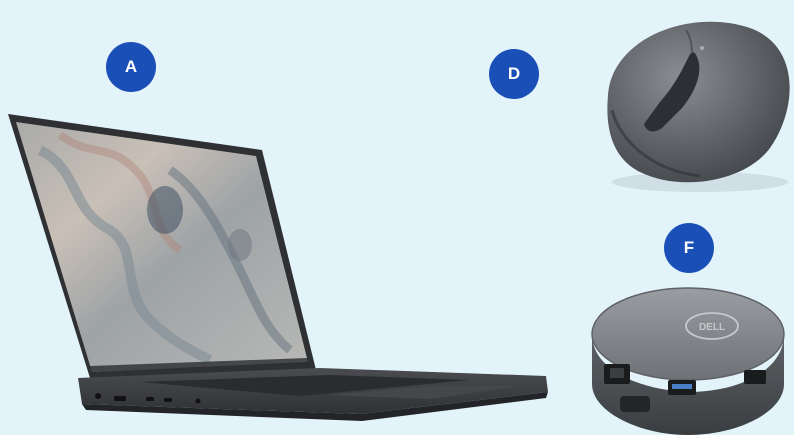 This screenshot has width=794, height=435. What do you see at coordinates (688, 361) in the screenshot?
I see `dock-illustration: DELL` at bounding box center [688, 361].